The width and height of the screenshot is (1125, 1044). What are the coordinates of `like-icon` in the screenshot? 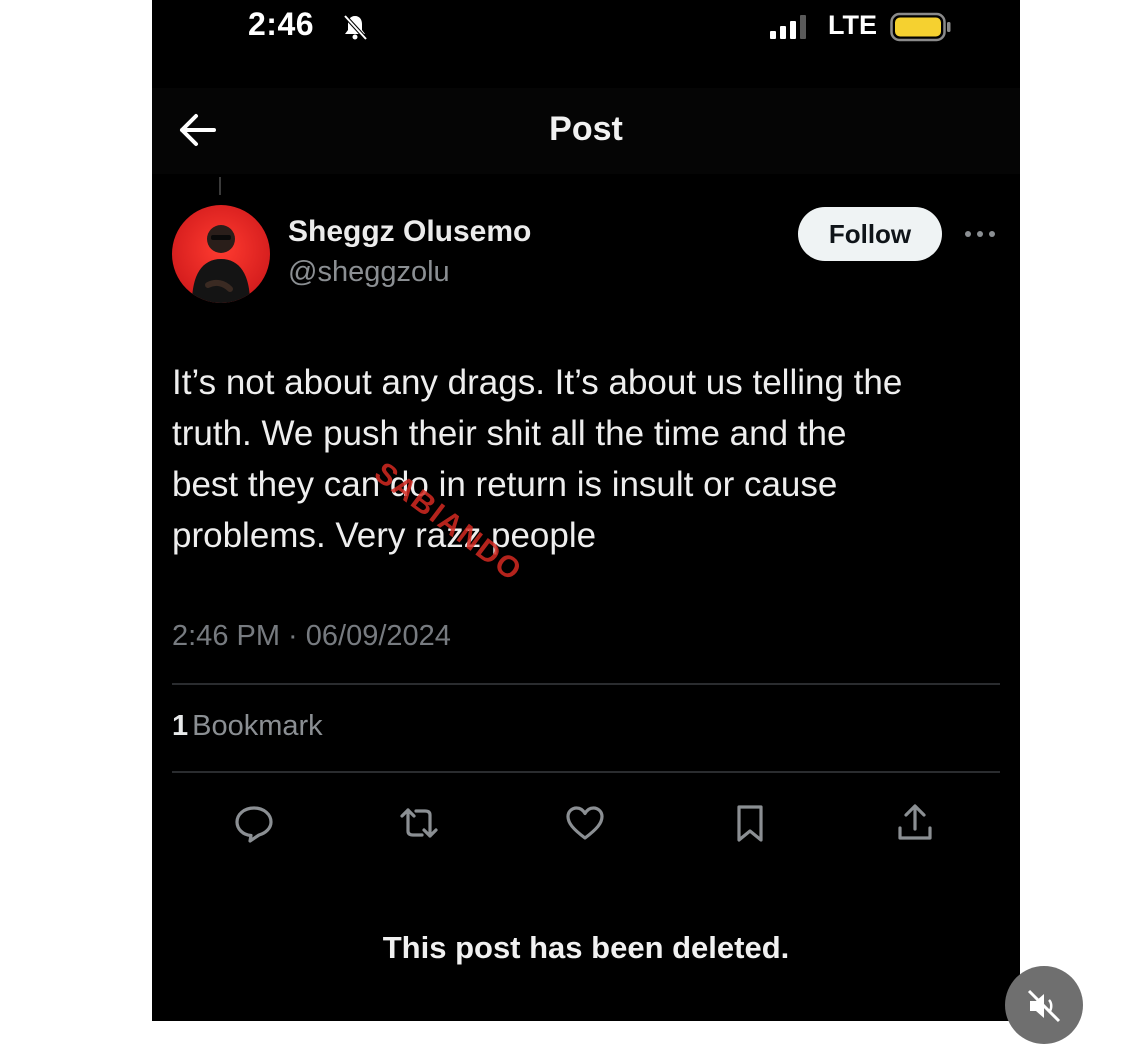 It's located at (585, 823).